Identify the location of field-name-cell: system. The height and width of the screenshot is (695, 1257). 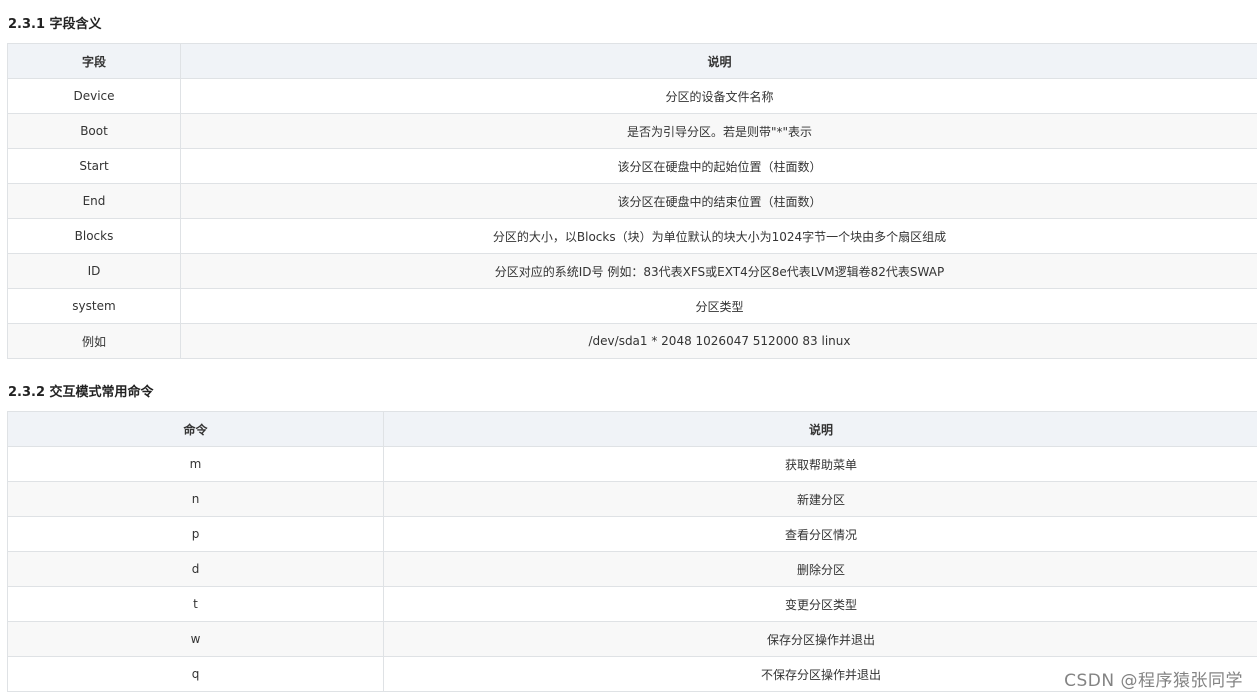
(94, 306).